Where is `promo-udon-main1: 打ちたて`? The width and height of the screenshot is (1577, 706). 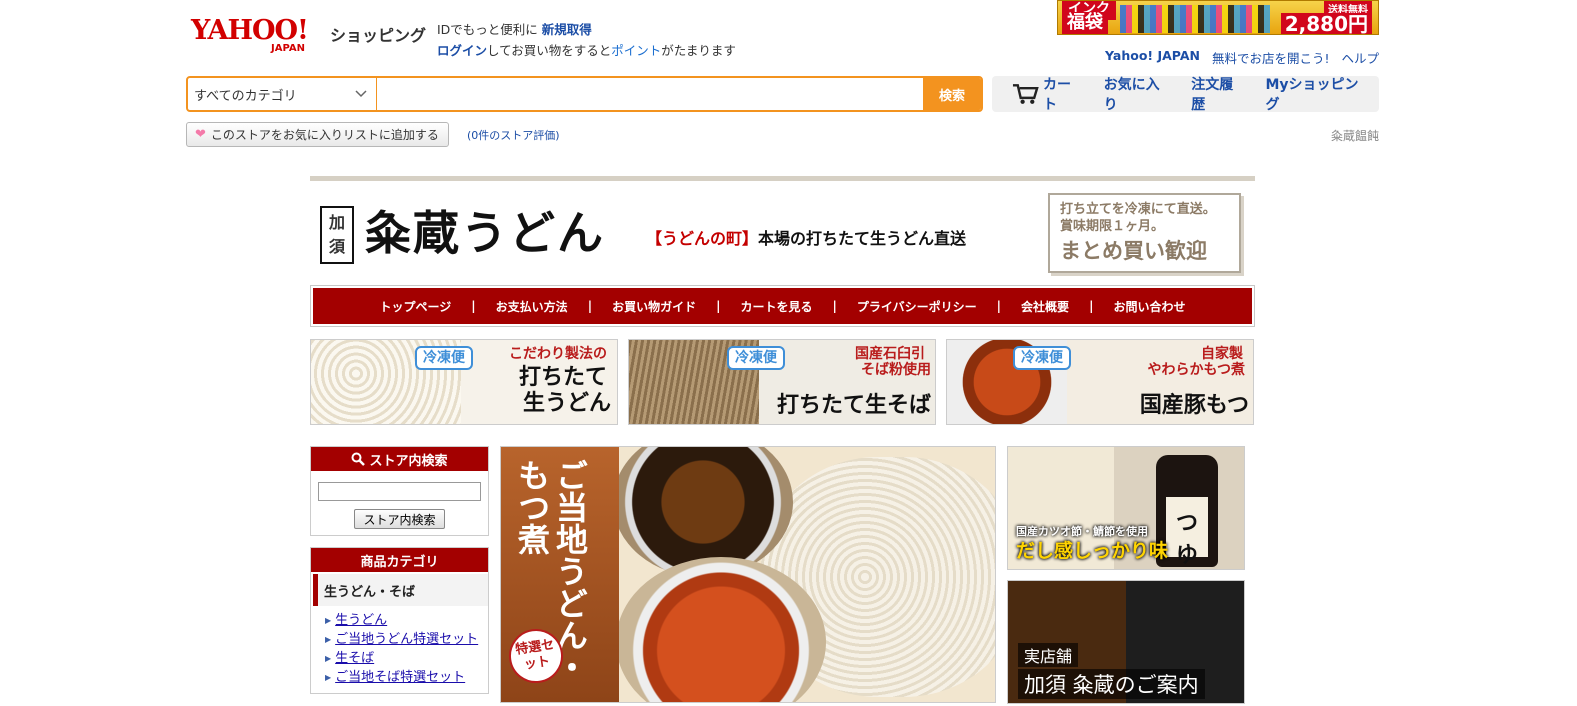
promo-udon-main1: 打ちたて is located at coordinates (562, 377).